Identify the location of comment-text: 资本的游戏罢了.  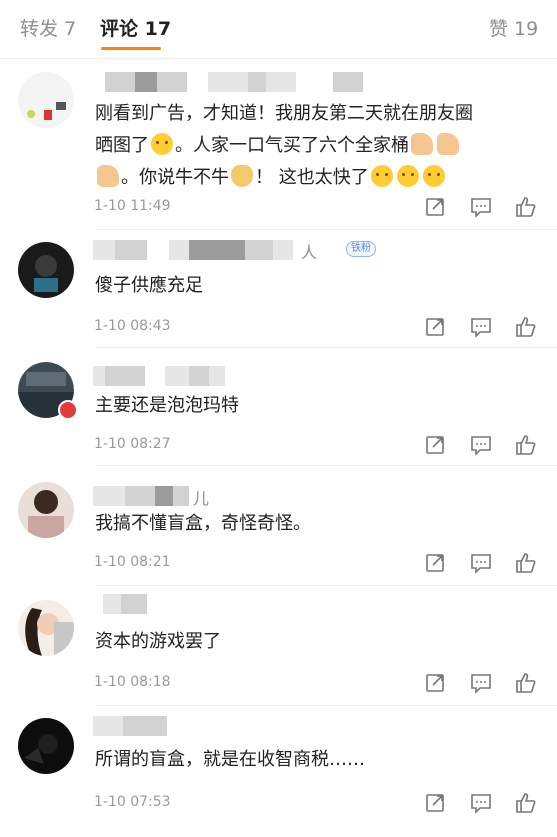
(158, 641).